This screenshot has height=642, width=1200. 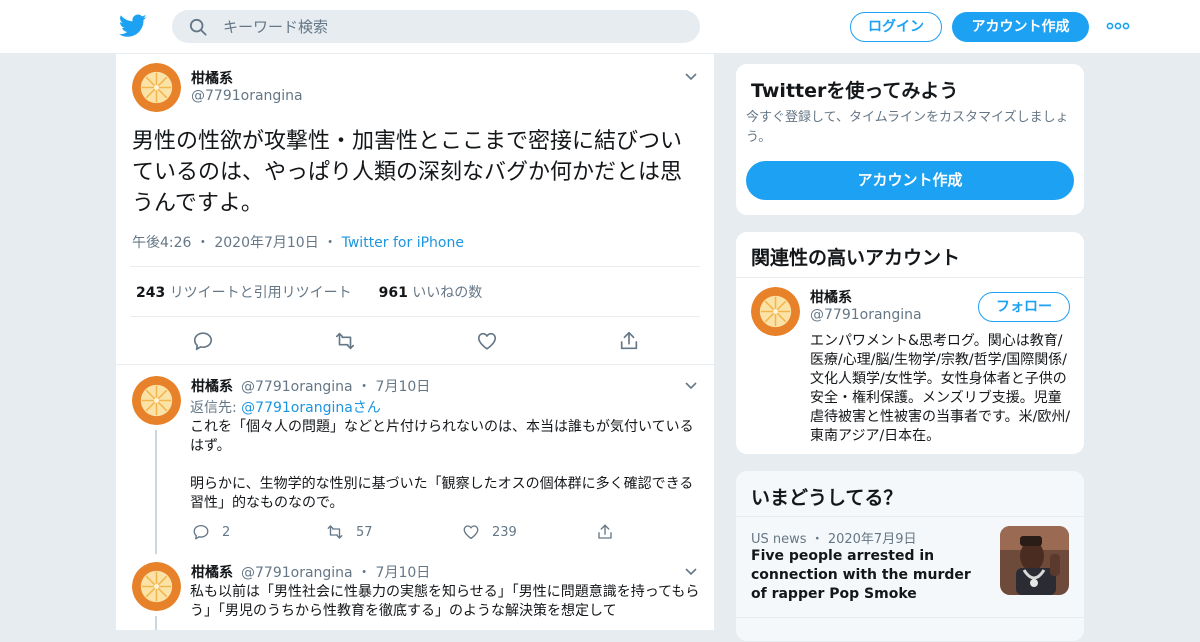 I want to click on reply-to-handle: @7791oranginaさん, so click(x=311, y=408).